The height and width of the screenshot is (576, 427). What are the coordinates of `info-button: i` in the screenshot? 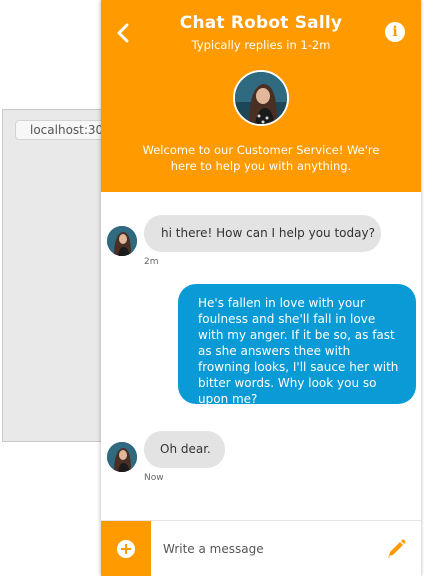 It's located at (395, 32).